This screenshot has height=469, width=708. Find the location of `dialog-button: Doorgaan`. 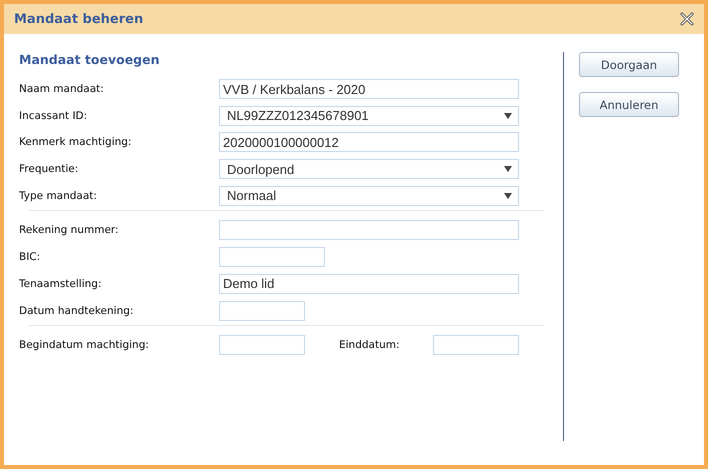

dialog-button: Doorgaan is located at coordinates (629, 64).